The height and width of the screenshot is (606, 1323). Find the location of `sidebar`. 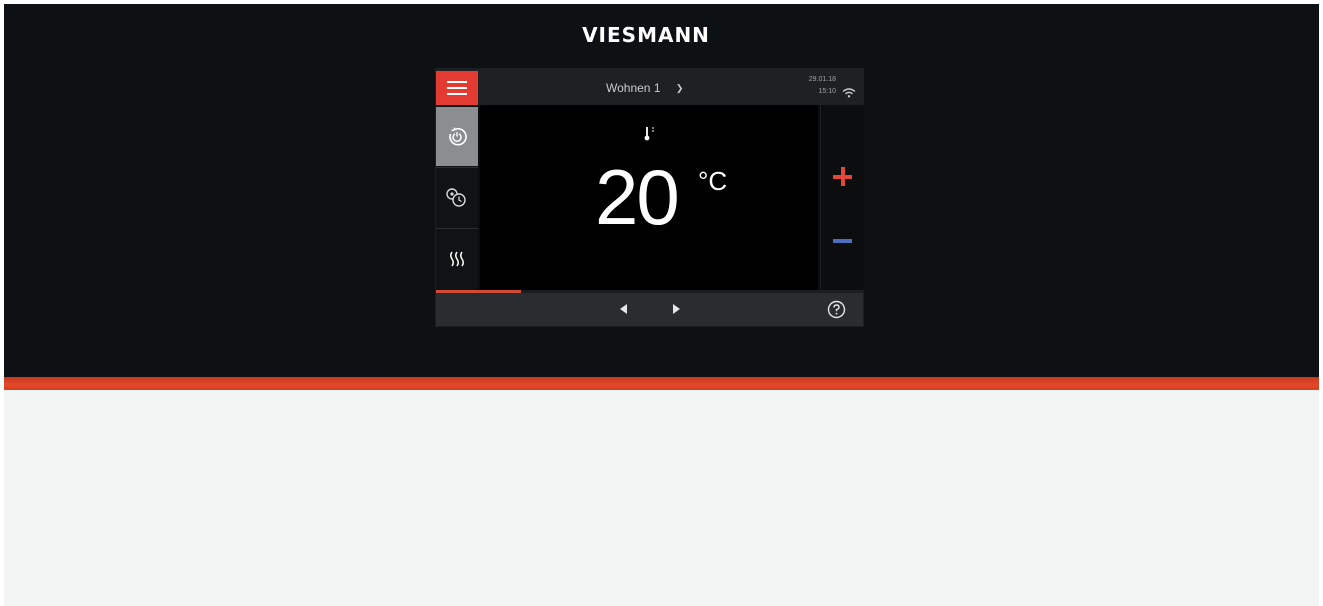

sidebar is located at coordinates (457, 197).